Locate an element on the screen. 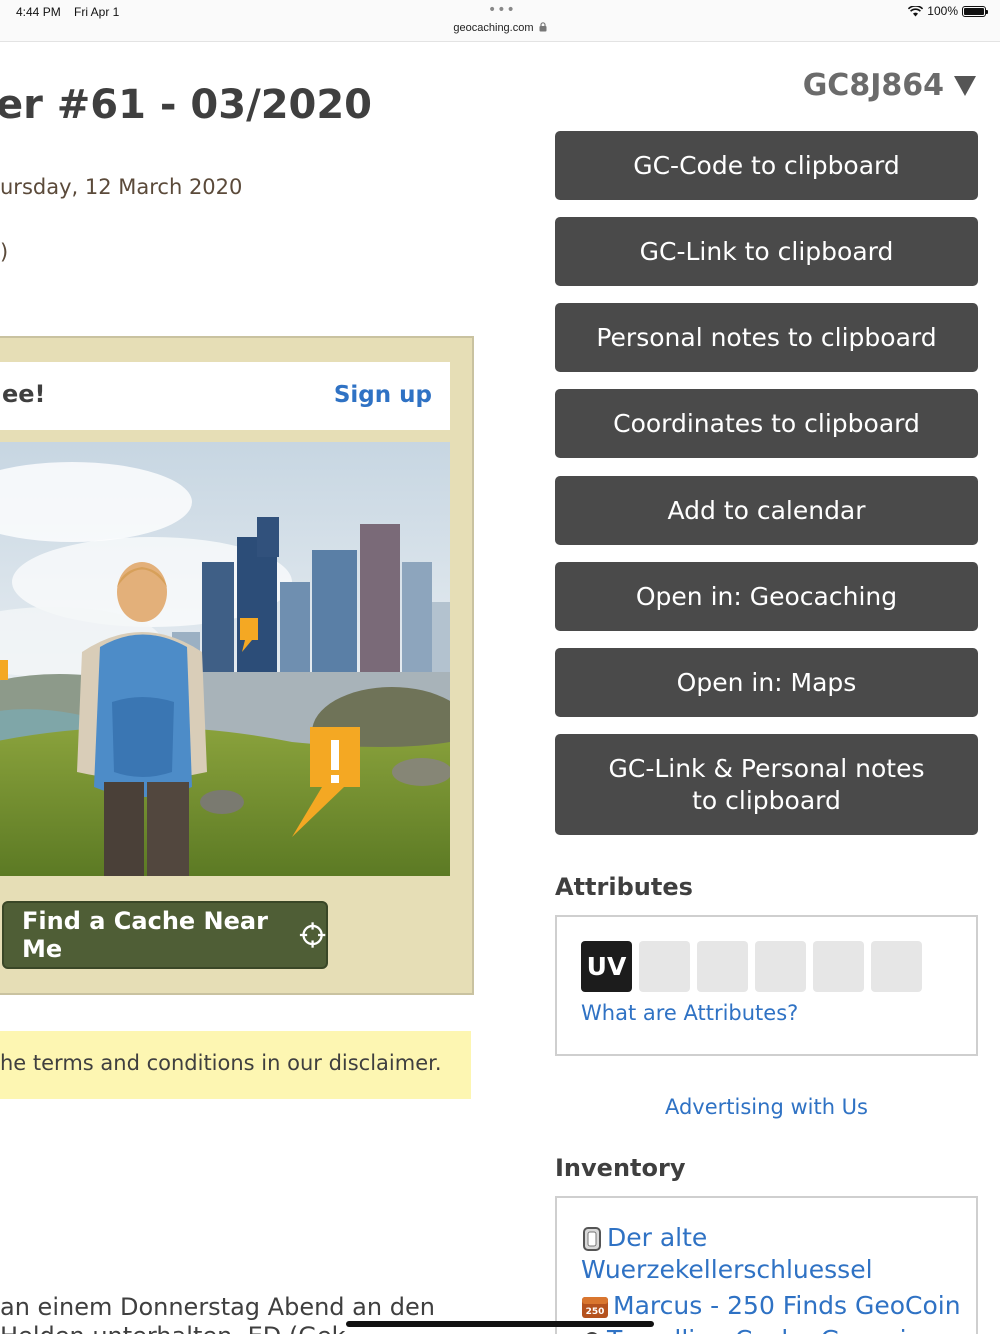  cache-title: er #61 - 03/2020 is located at coordinates (186, 105).